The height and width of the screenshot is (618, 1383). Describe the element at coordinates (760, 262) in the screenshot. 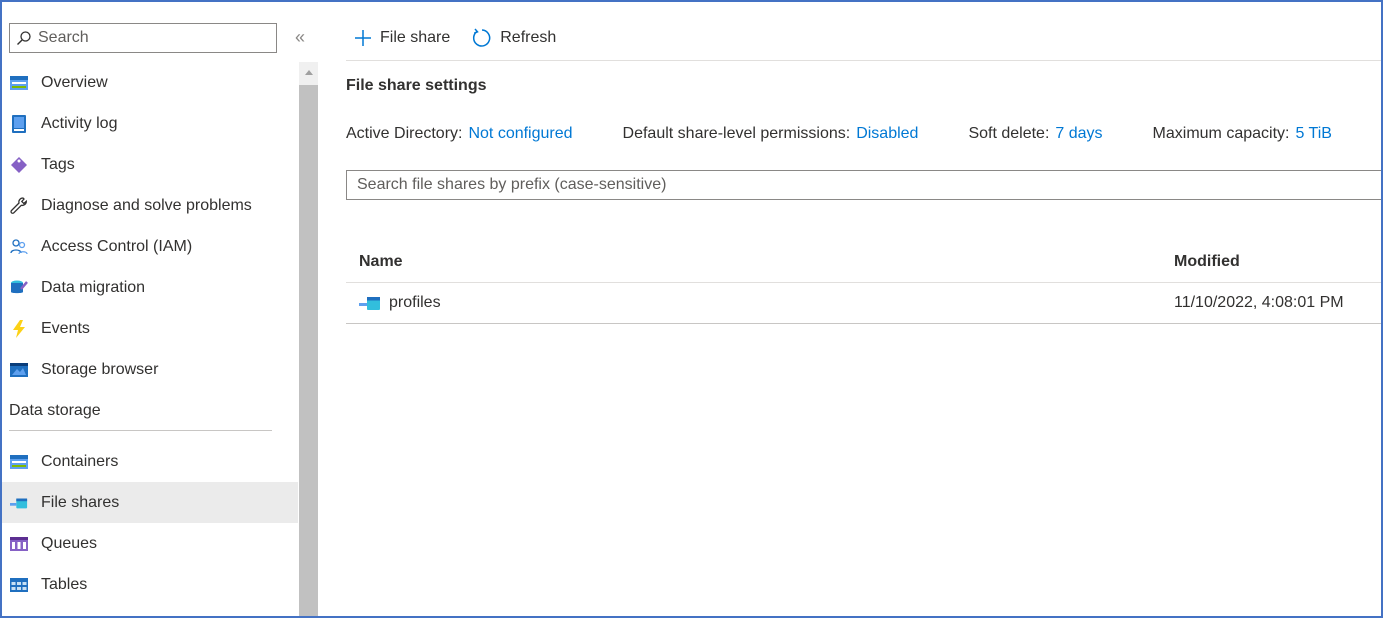

I see `column-header-name: Name` at that location.